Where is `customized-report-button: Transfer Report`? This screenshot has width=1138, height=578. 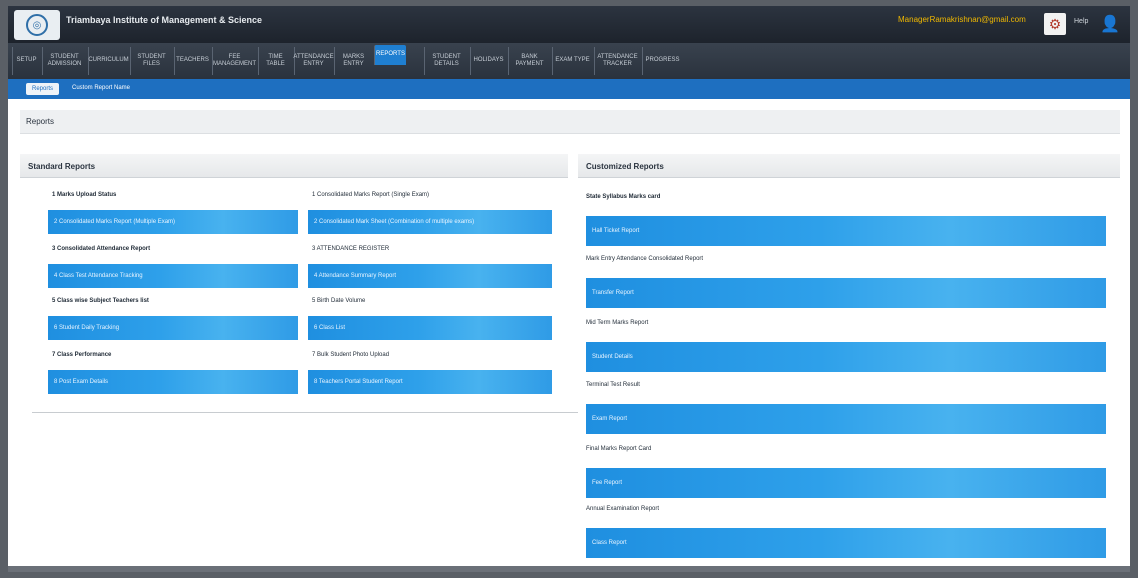 customized-report-button: Transfer Report is located at coordinates (846, 293).